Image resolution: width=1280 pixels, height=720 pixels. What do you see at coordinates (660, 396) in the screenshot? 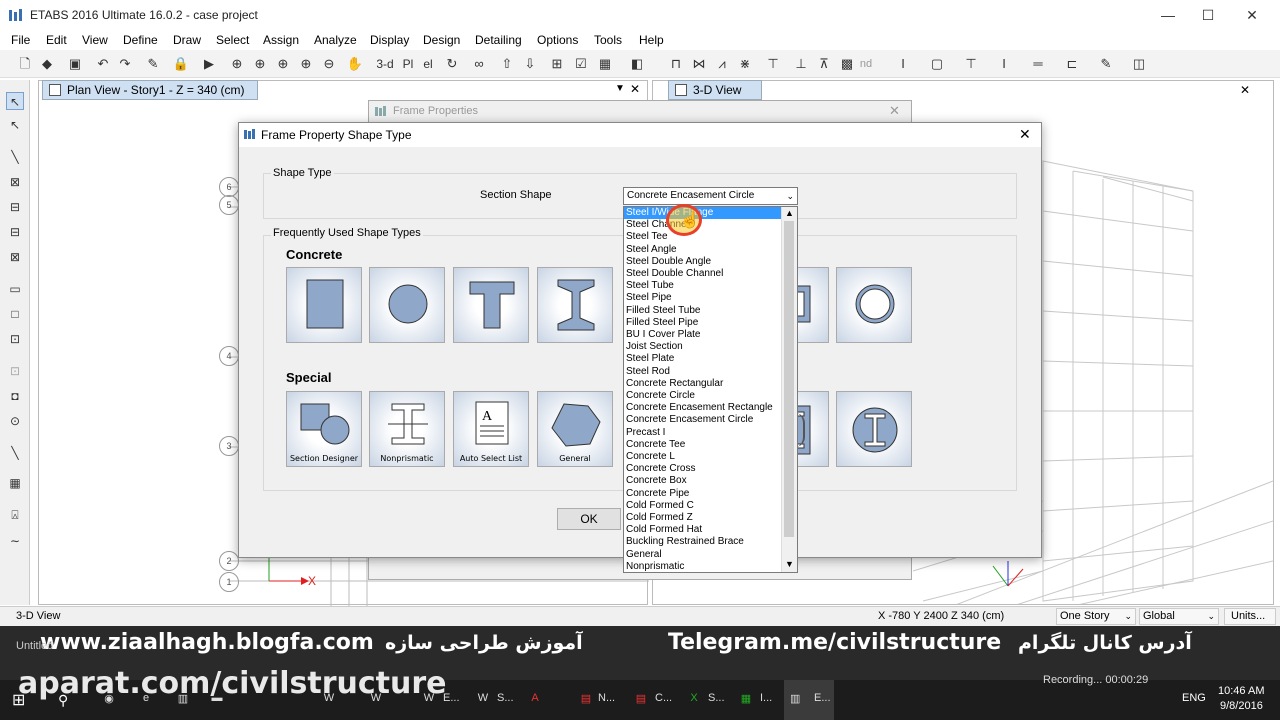
I see `dropdown-option: Concrete Circle` at bounding box center [660, 396].